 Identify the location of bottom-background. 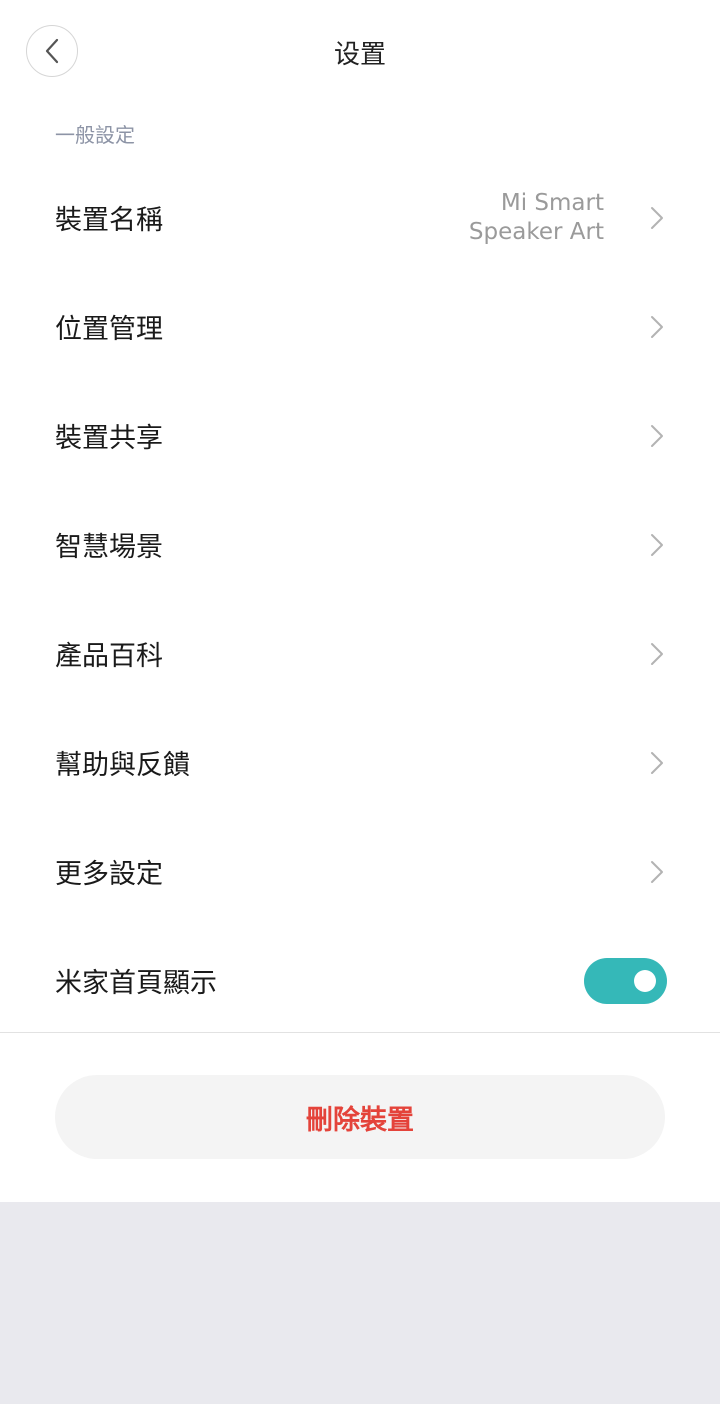
(360, 1303).